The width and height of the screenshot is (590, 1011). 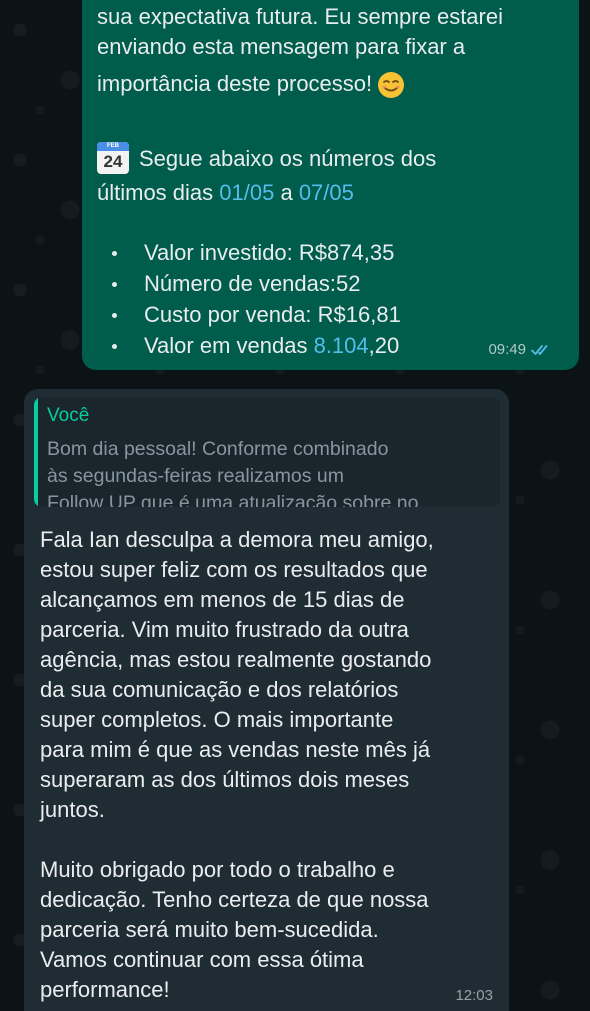 I want to click on message-line: alcançamos em menos de 15 dias de, so click(x=222, y=599).